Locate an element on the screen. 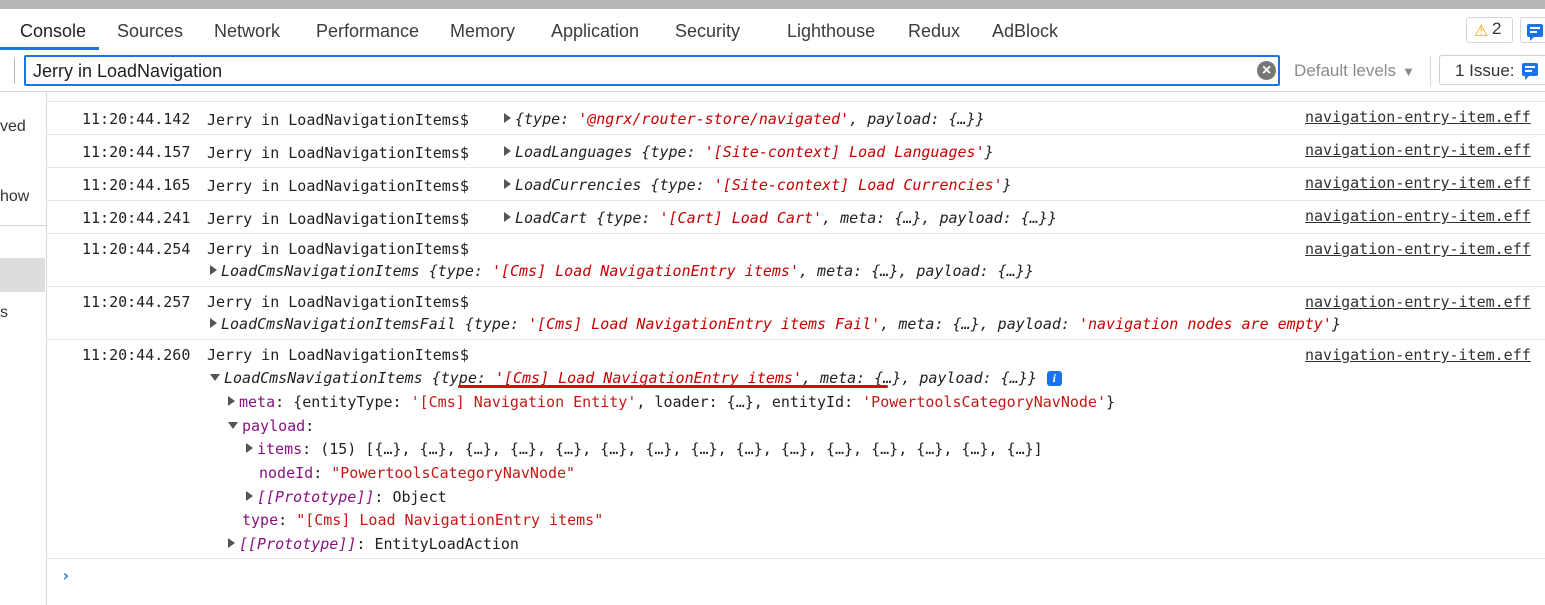 The image size is (1545, 605). message-timestamp: 11:20:44.165 is located at coordinates (136, 185).